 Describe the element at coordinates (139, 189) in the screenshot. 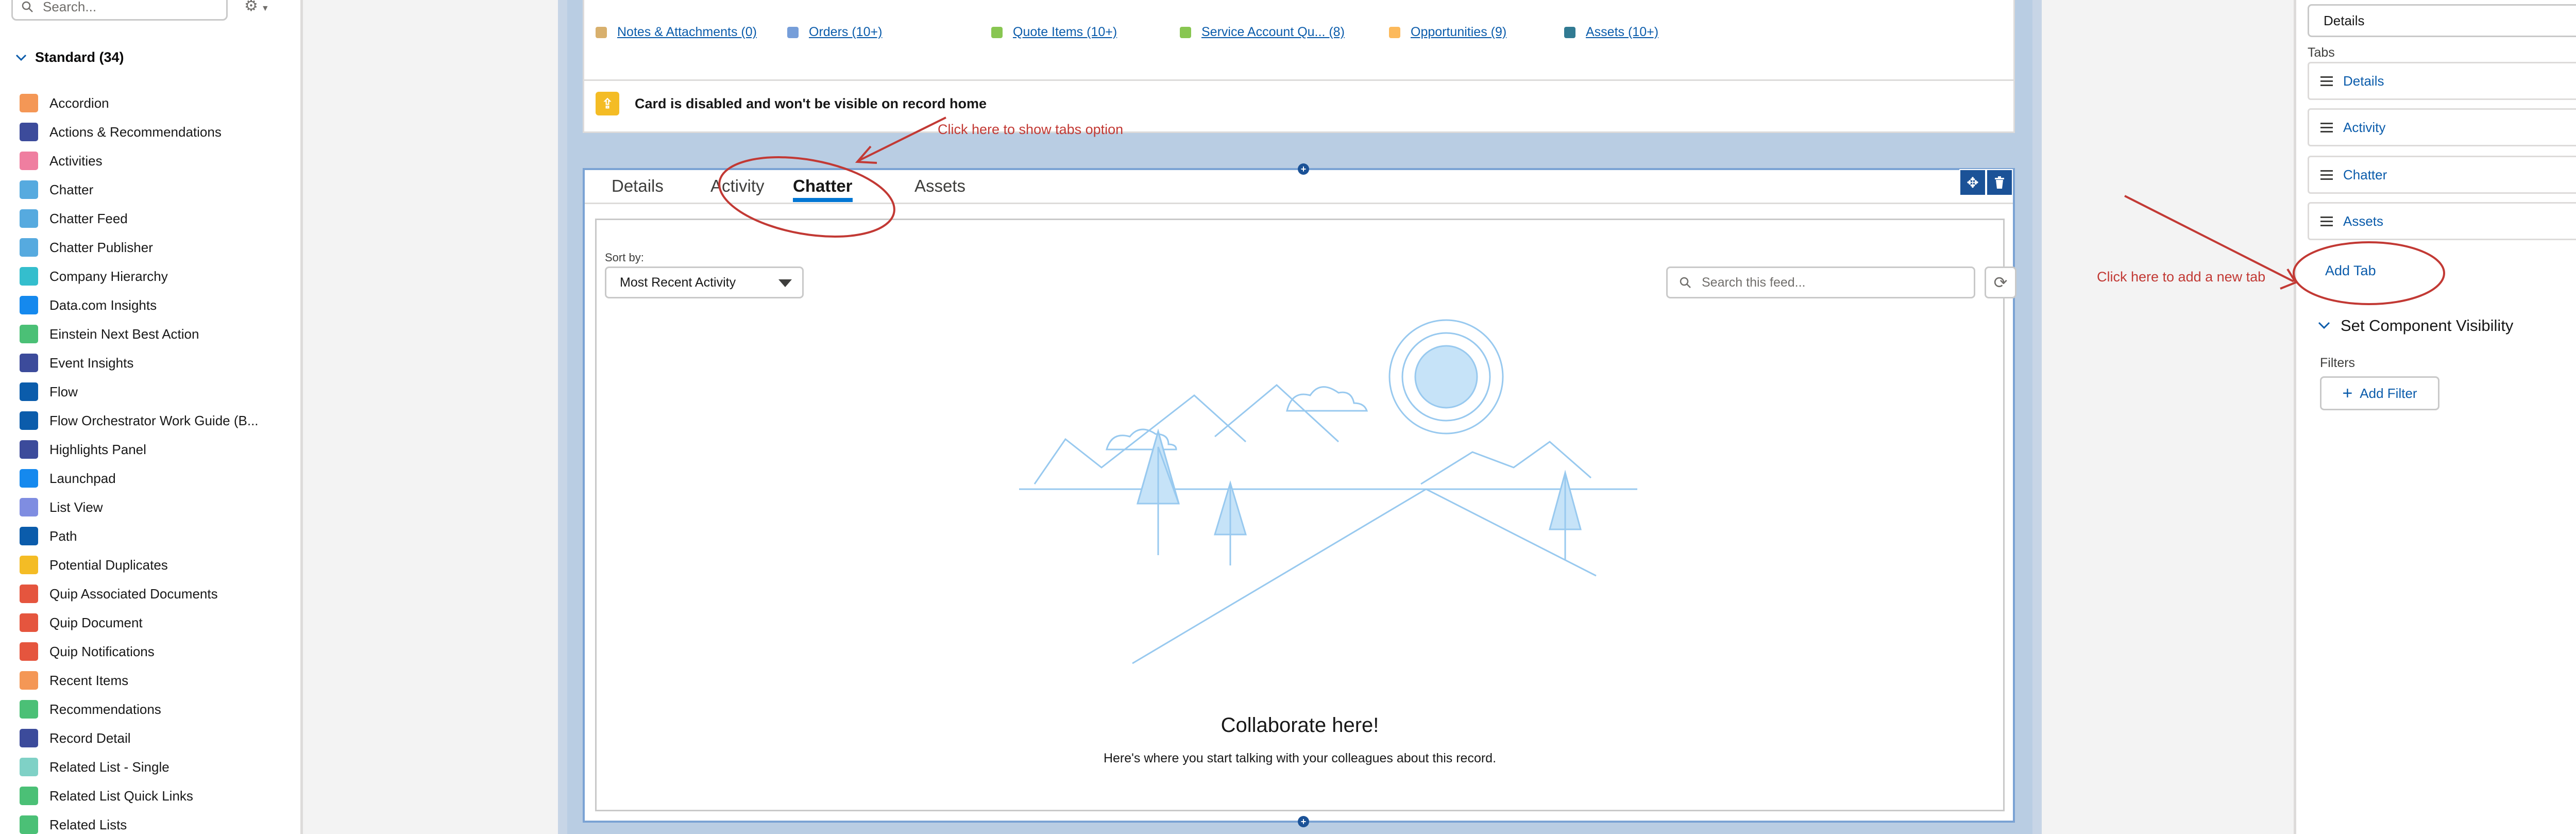

I see `component-item: Chatter` at that location.